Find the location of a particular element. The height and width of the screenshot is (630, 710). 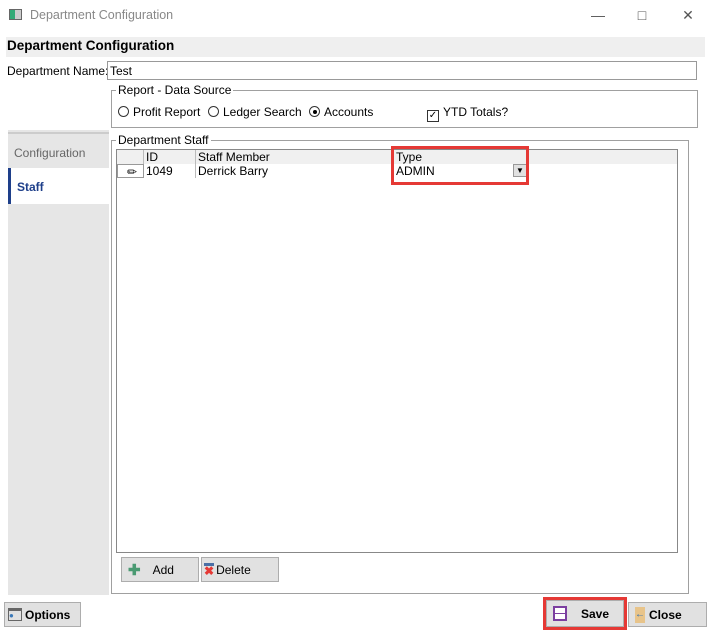

save-icon is located at coordinates (560, 613).